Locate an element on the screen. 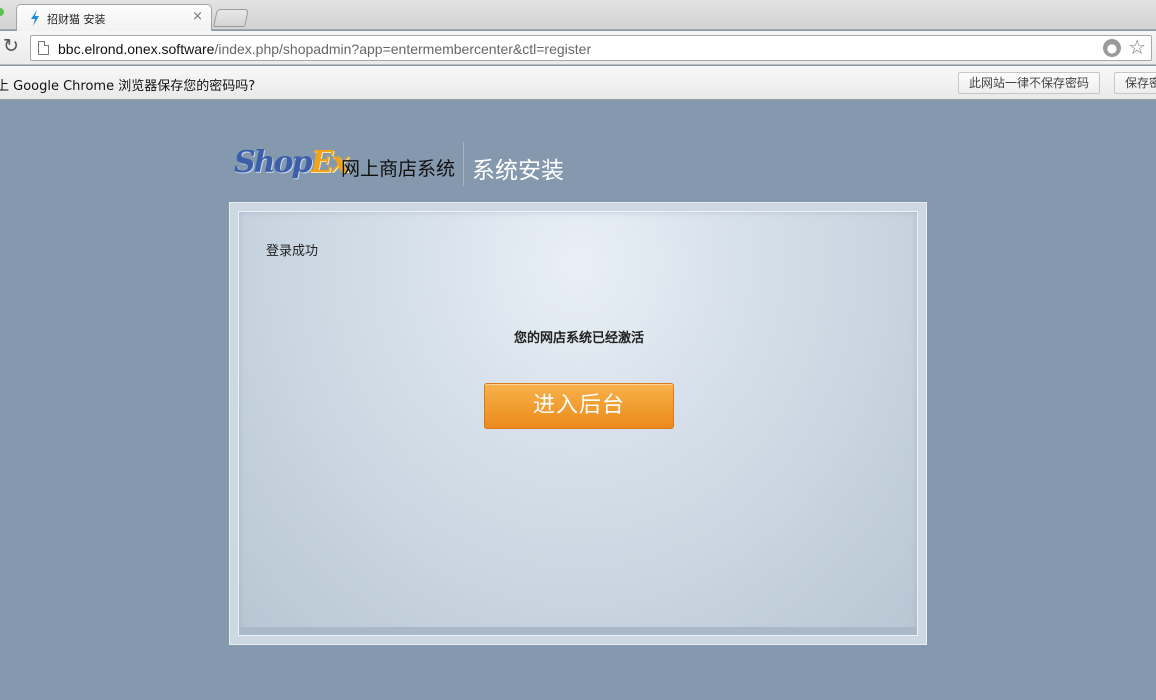 The height and width of the screenshot is (700, 1156). reload-icon: ↻ is located at coordinates (11, 46).